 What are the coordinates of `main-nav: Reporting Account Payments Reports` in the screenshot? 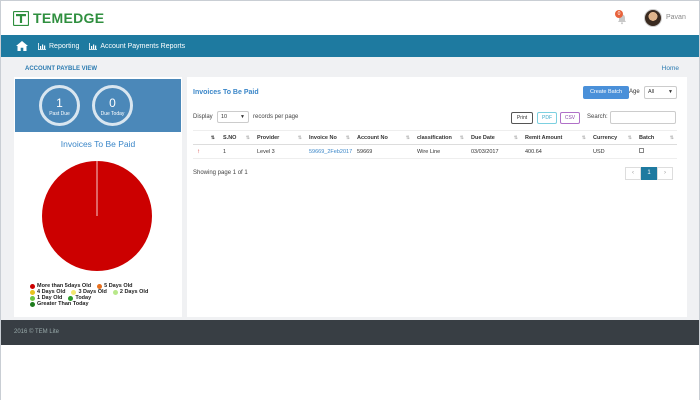 It's located at (350, 46).